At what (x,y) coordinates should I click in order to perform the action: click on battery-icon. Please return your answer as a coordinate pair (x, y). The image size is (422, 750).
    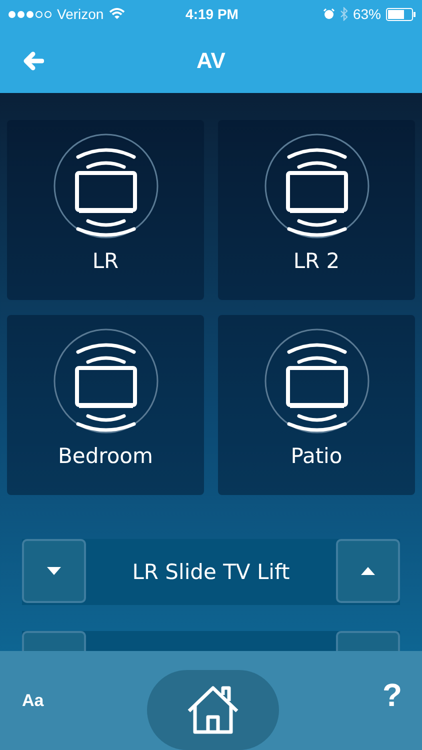
    Looking at the image, I should click on (401, 14).